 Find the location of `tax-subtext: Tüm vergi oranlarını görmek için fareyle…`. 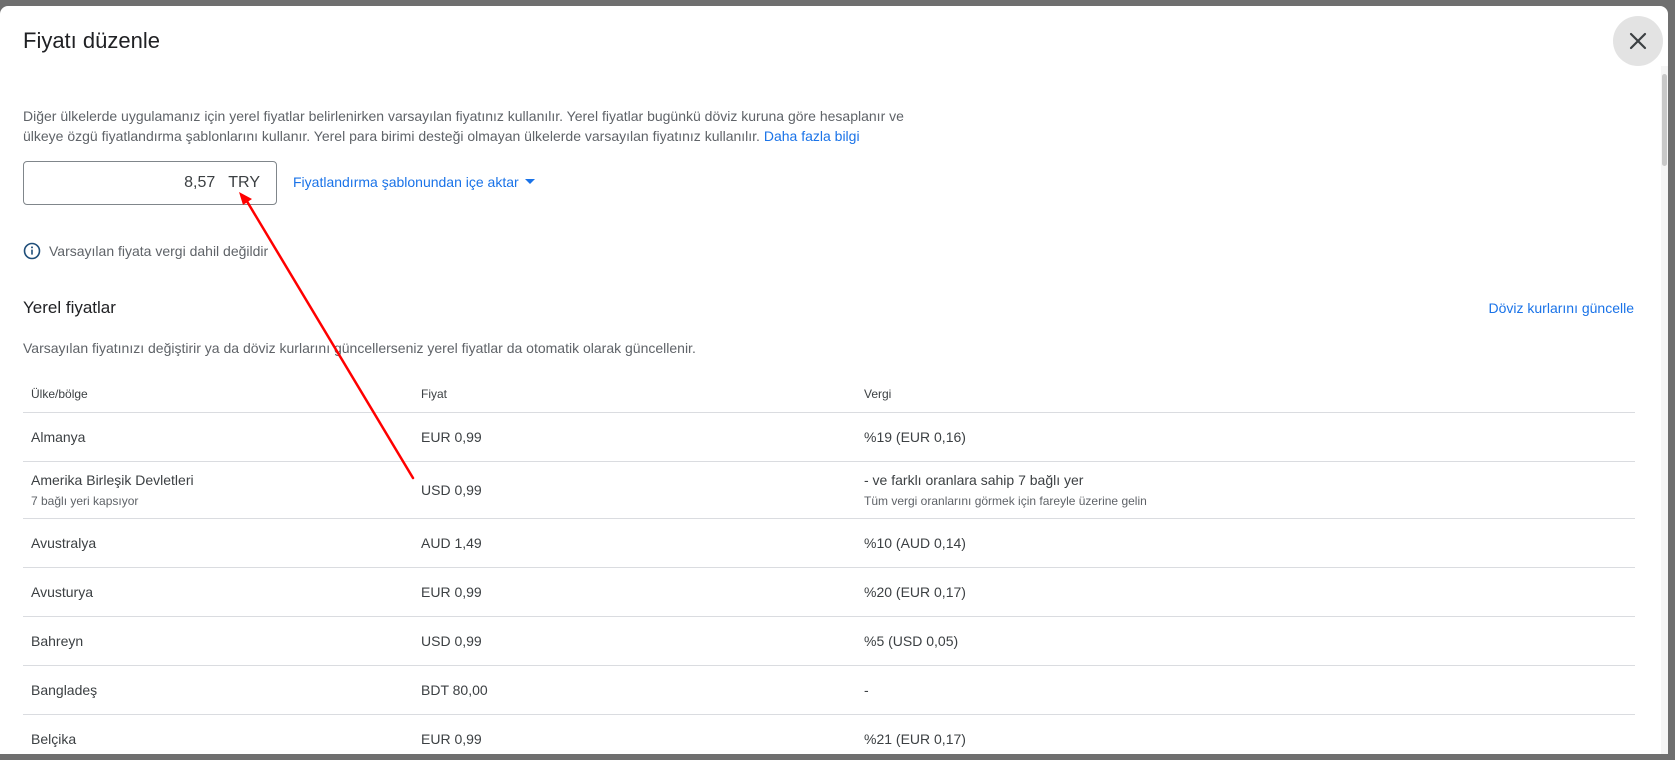

tax-subtext: Tüm vergi oranlarını görmek için fareyle… is located at coordinates (1005, 501).